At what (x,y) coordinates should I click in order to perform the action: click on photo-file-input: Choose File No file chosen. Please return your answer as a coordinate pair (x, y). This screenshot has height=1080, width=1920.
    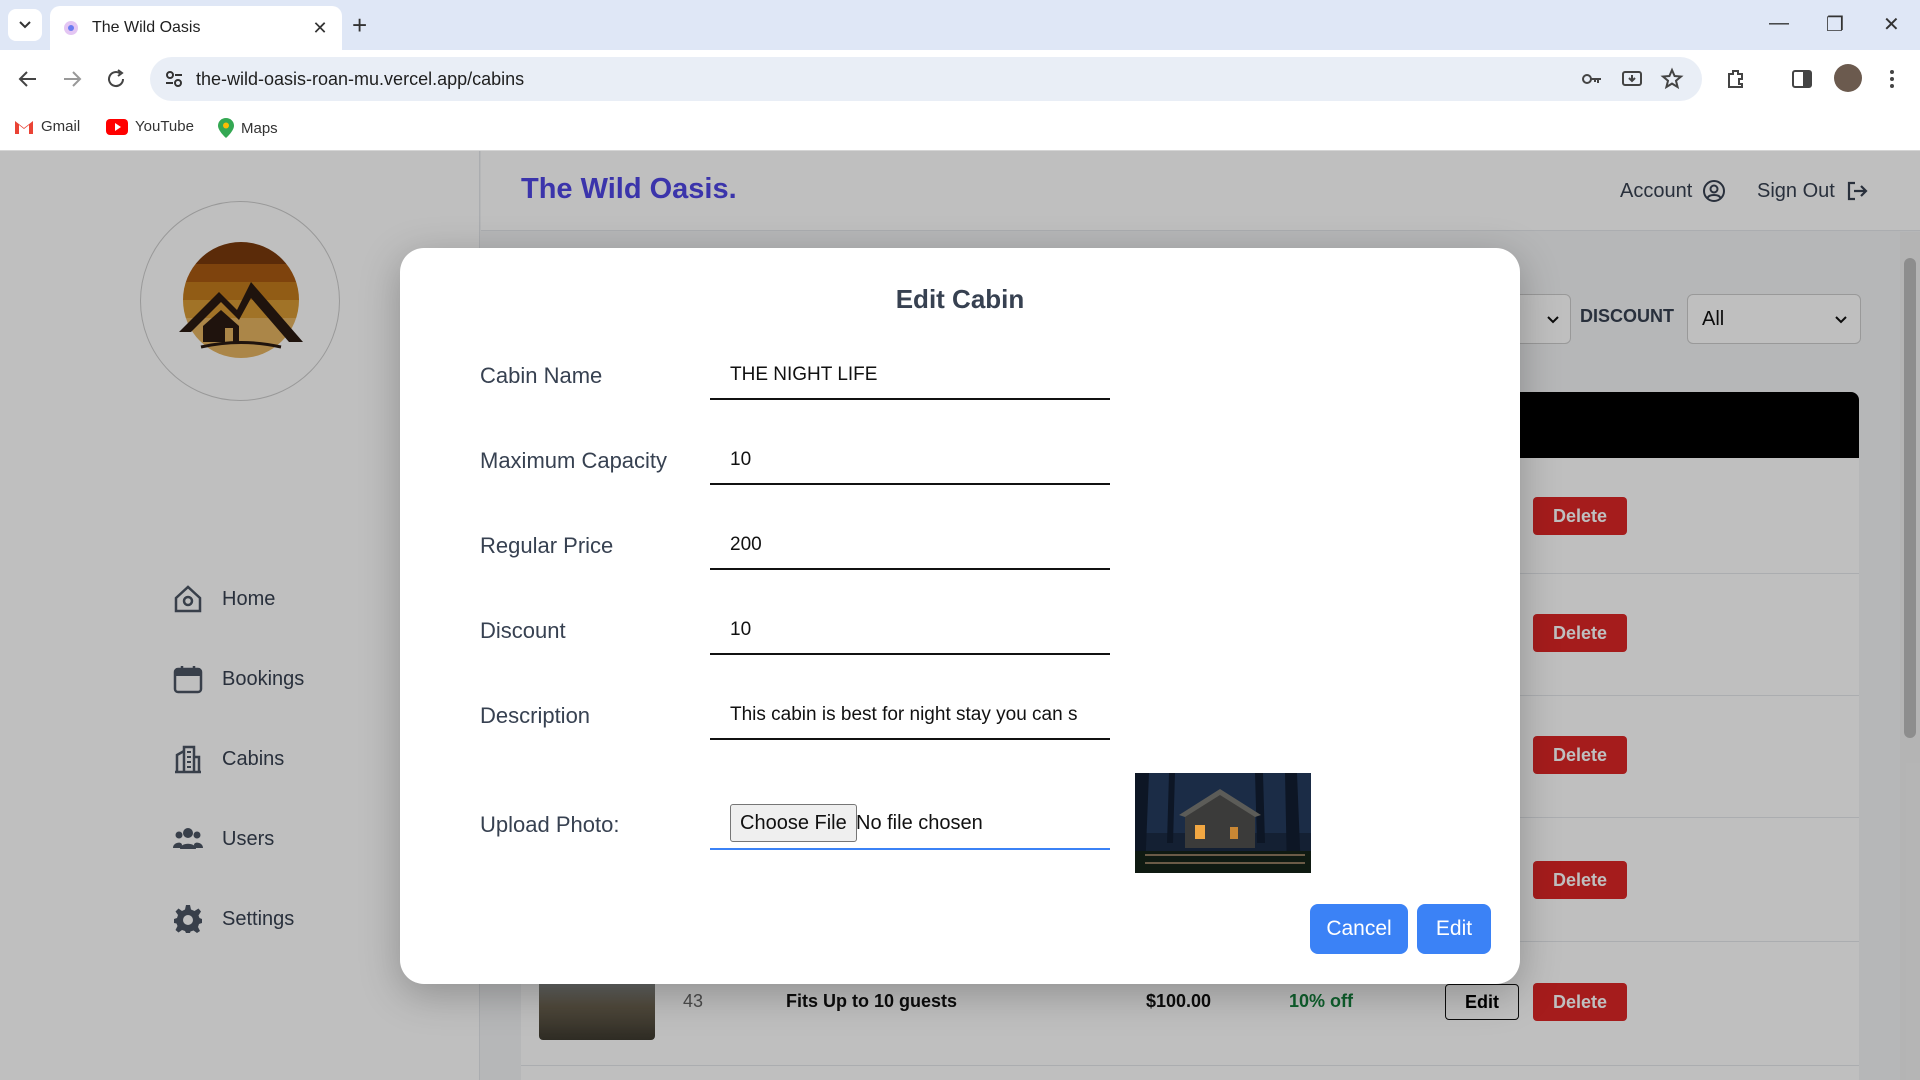
    Looking at the image, I should click on (910, 824).